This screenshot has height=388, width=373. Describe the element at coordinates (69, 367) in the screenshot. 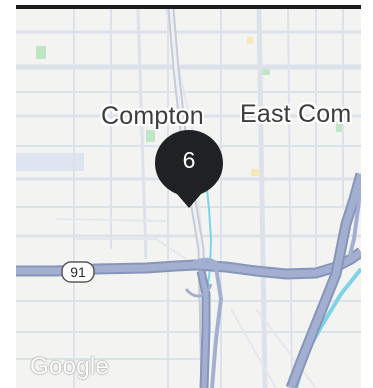

I see `google-logo: Google` at that location.